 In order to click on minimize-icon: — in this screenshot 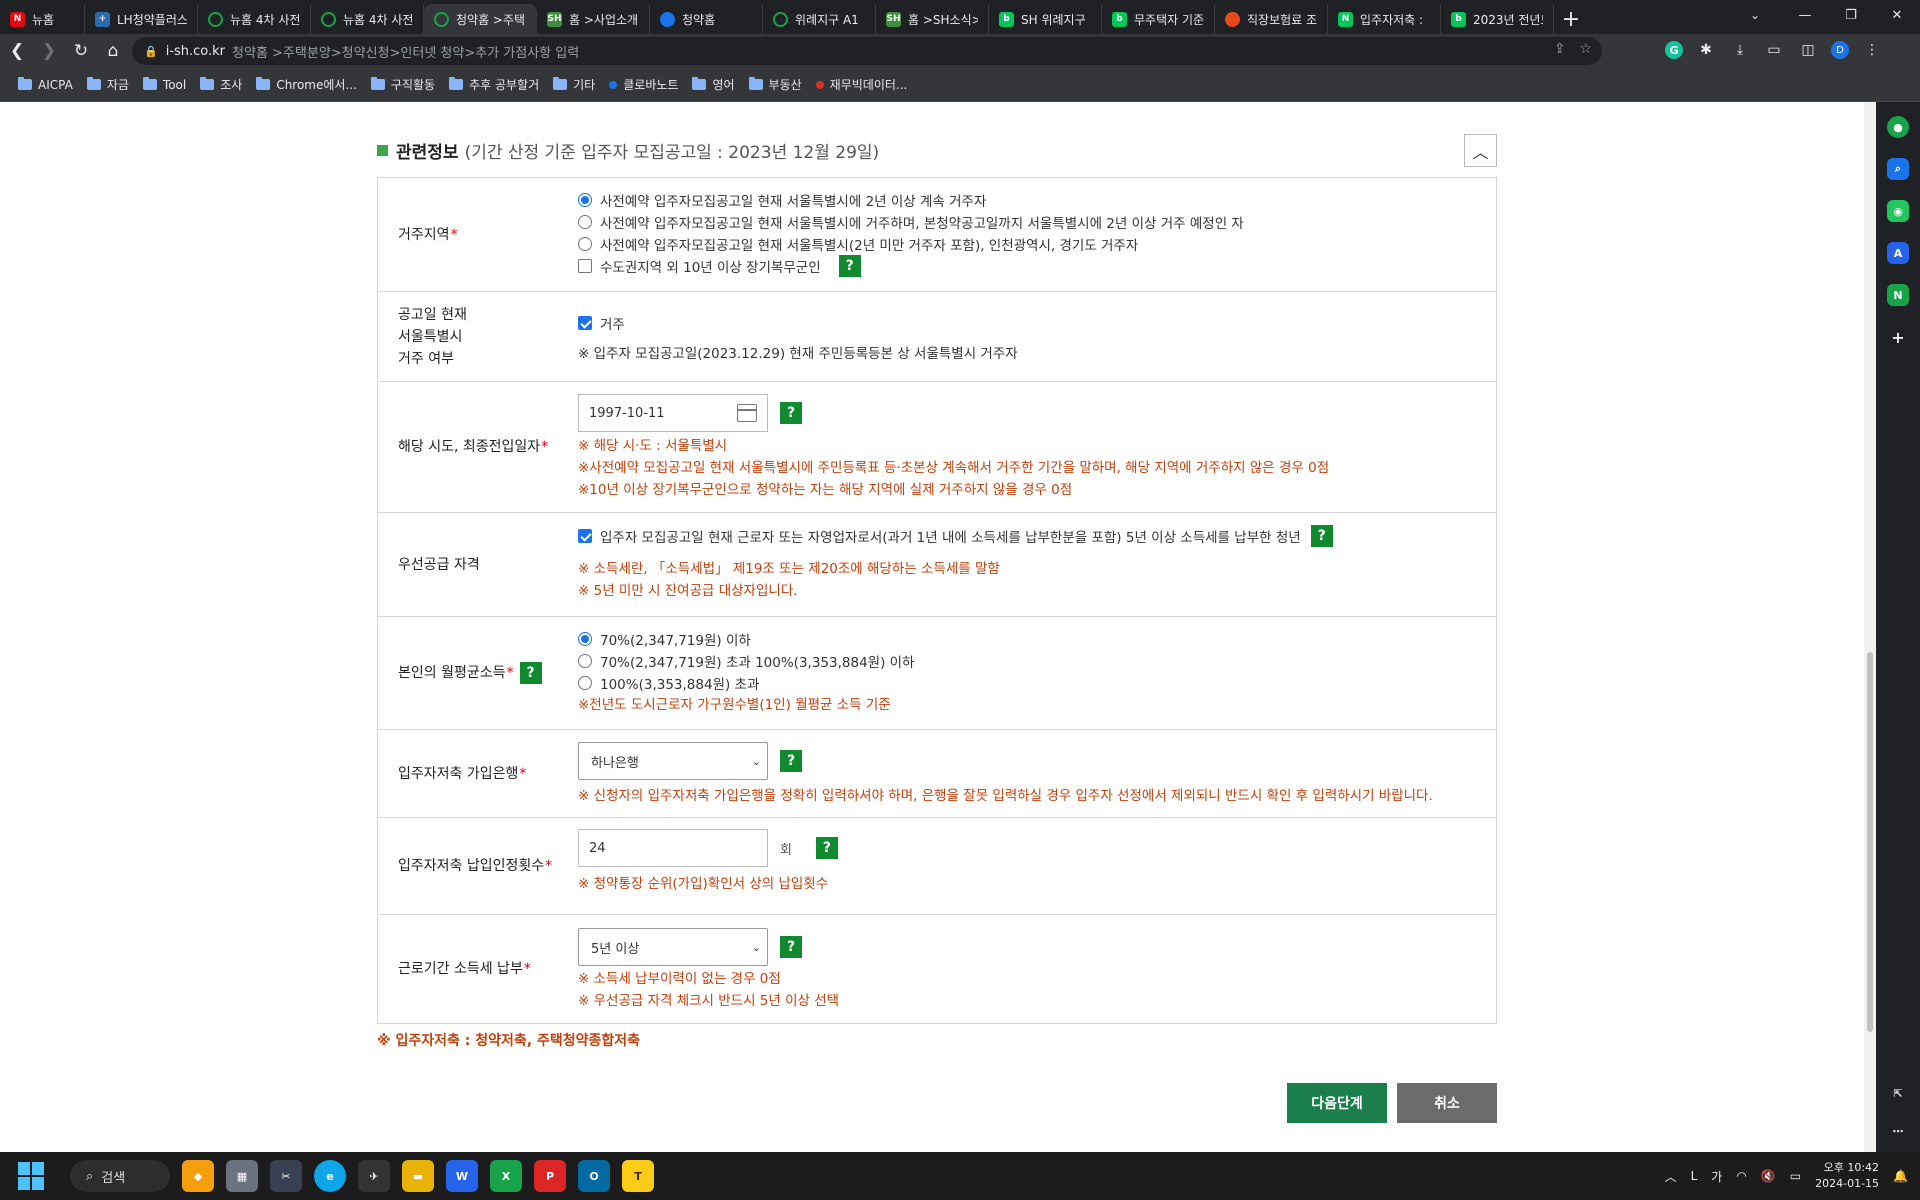, I will do `click(1805, 15)`.